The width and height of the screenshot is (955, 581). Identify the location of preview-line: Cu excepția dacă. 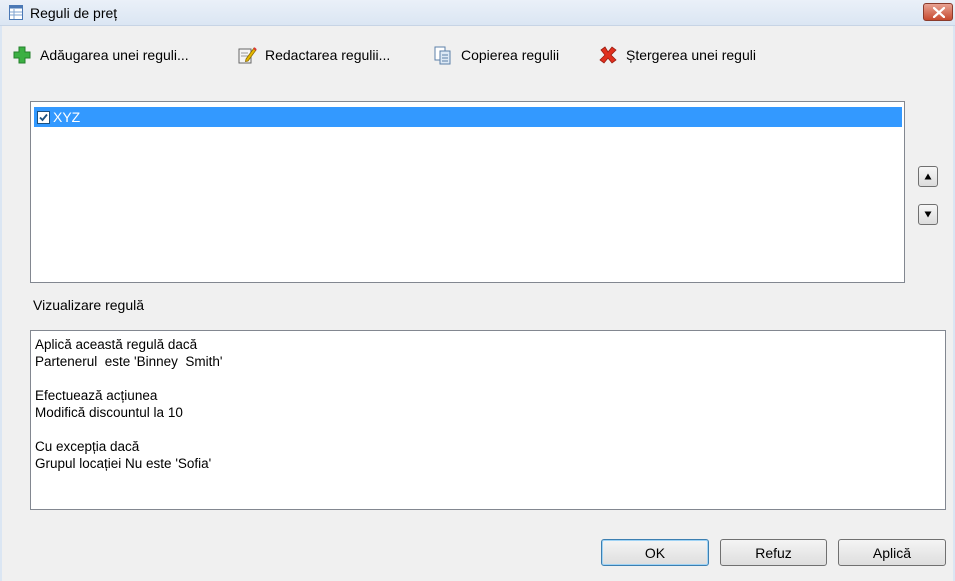
(87, 446).